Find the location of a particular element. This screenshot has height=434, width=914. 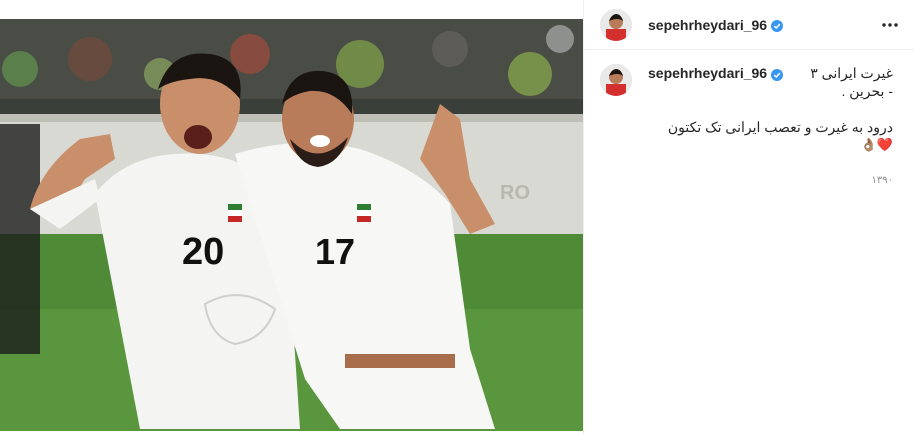

more-options-button is located at coordinates (890, 25).